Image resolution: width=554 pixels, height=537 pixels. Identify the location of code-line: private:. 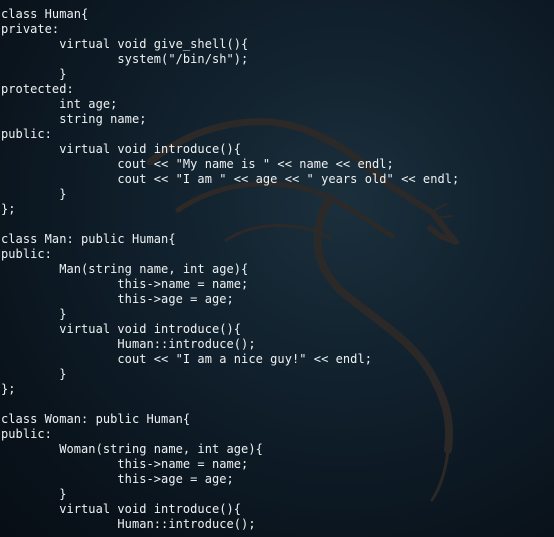
(30, 29).